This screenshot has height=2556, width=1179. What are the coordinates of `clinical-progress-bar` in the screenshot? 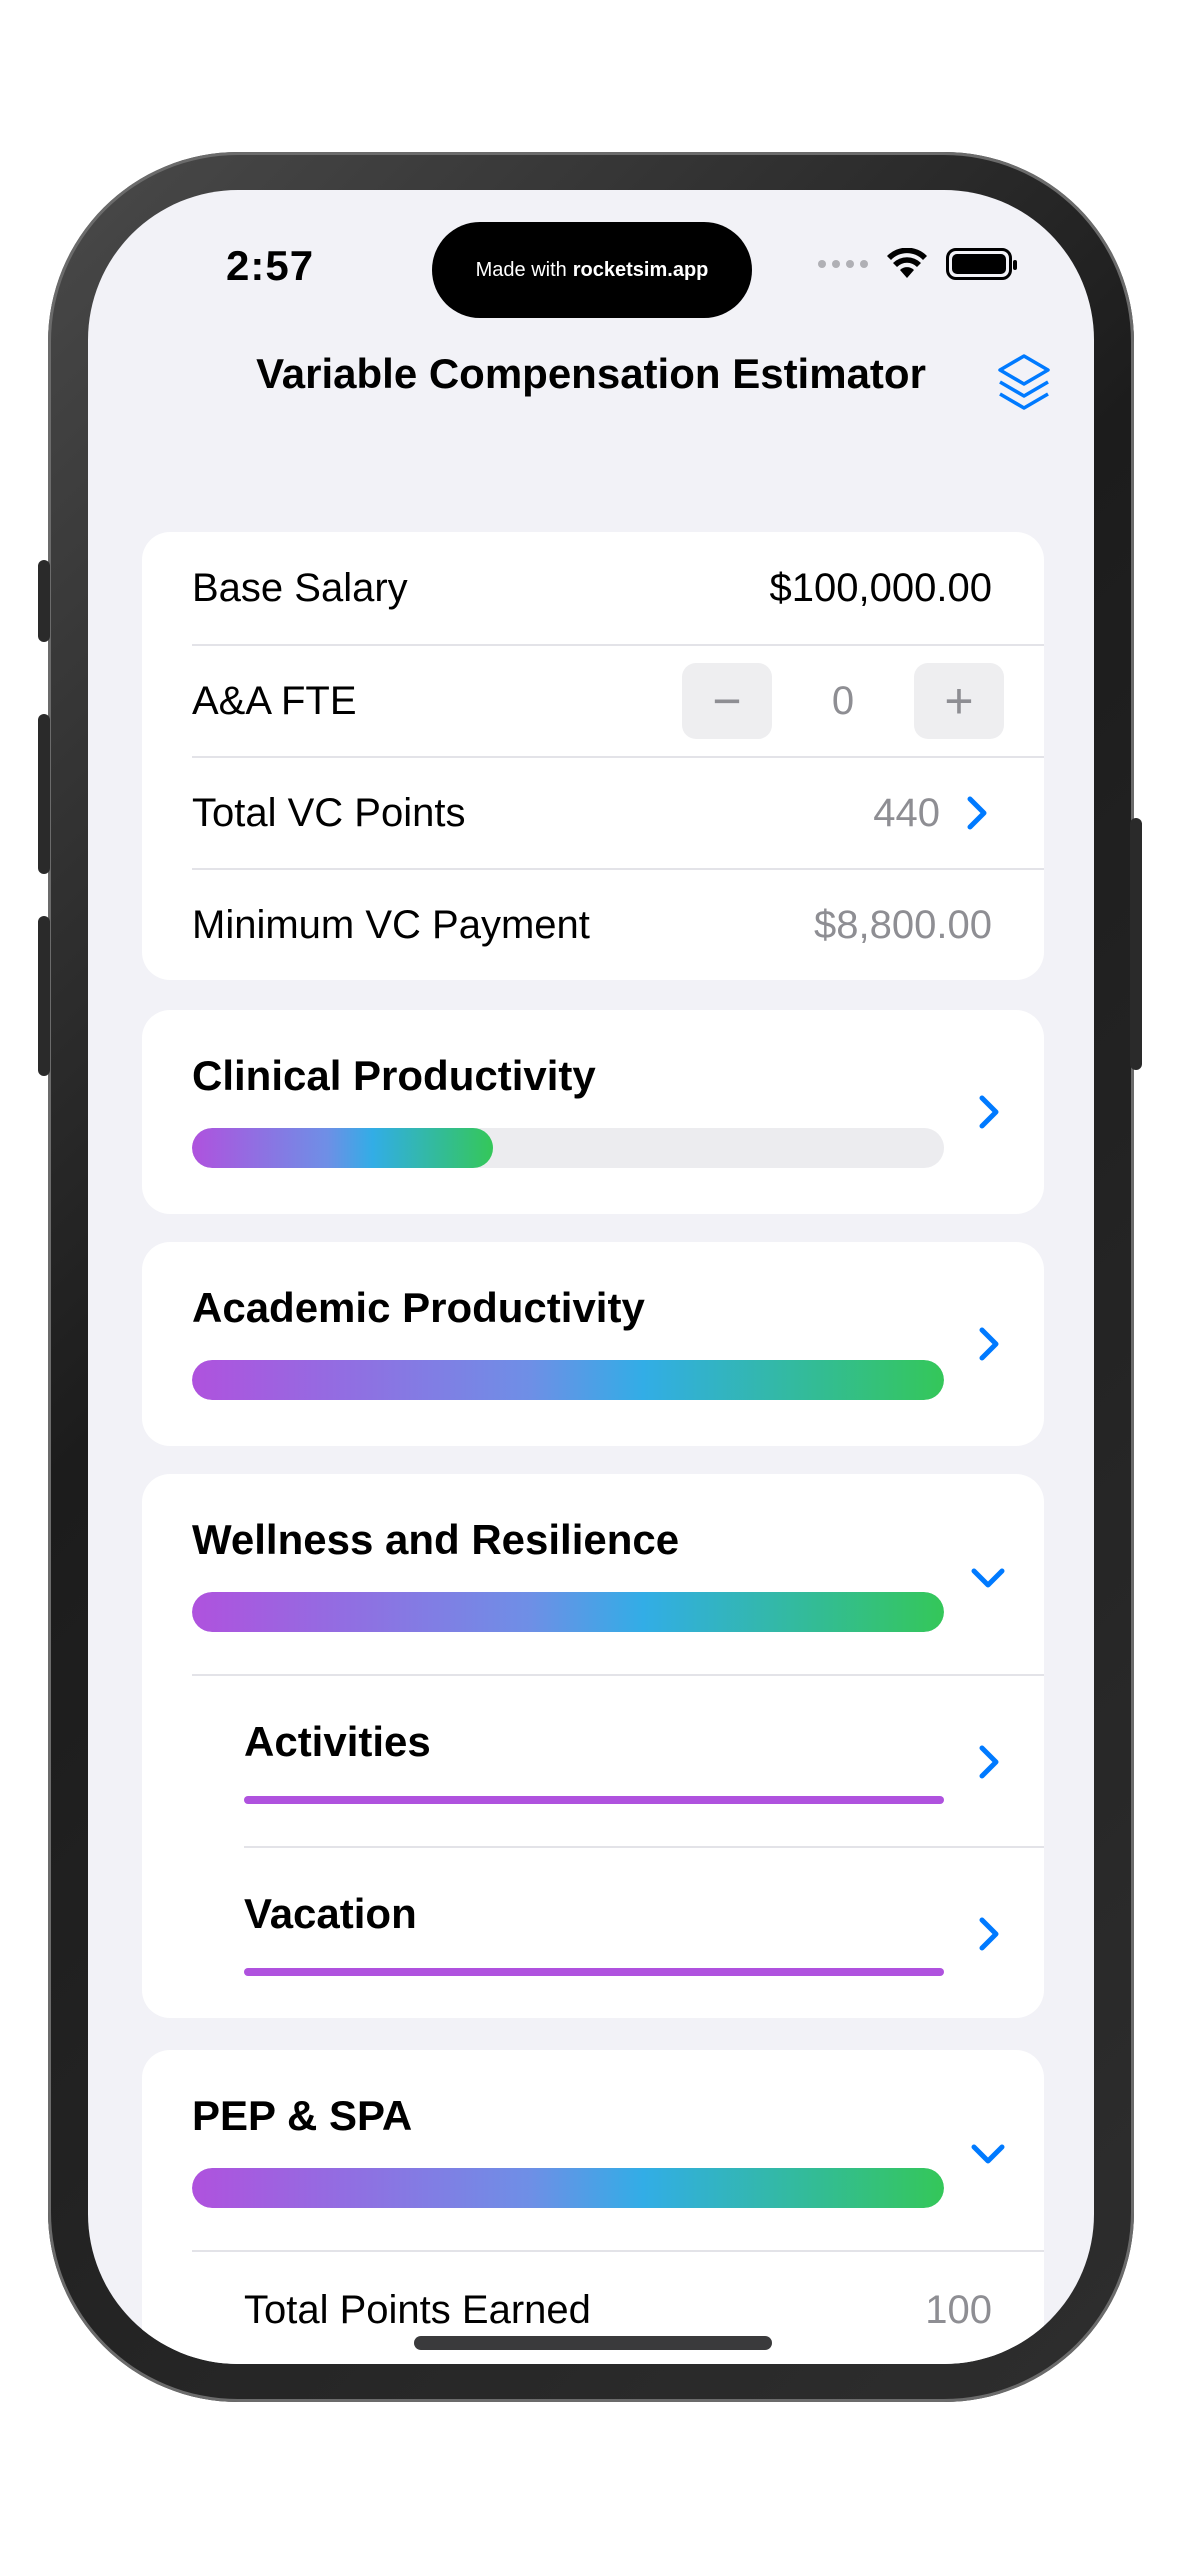 It's located at (568, 1148).